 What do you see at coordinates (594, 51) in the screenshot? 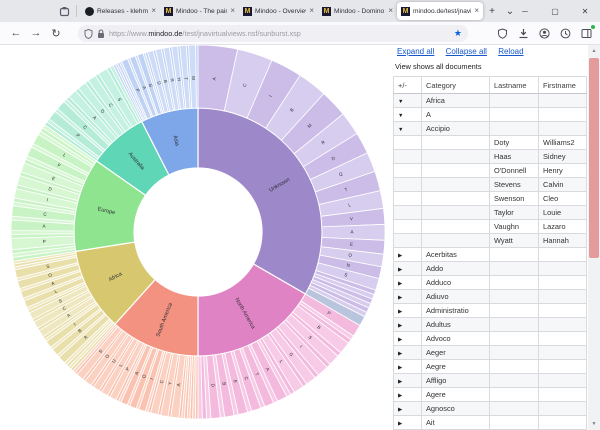
I see `scroll-up-button: ▲` at bounding box center [594, 51].